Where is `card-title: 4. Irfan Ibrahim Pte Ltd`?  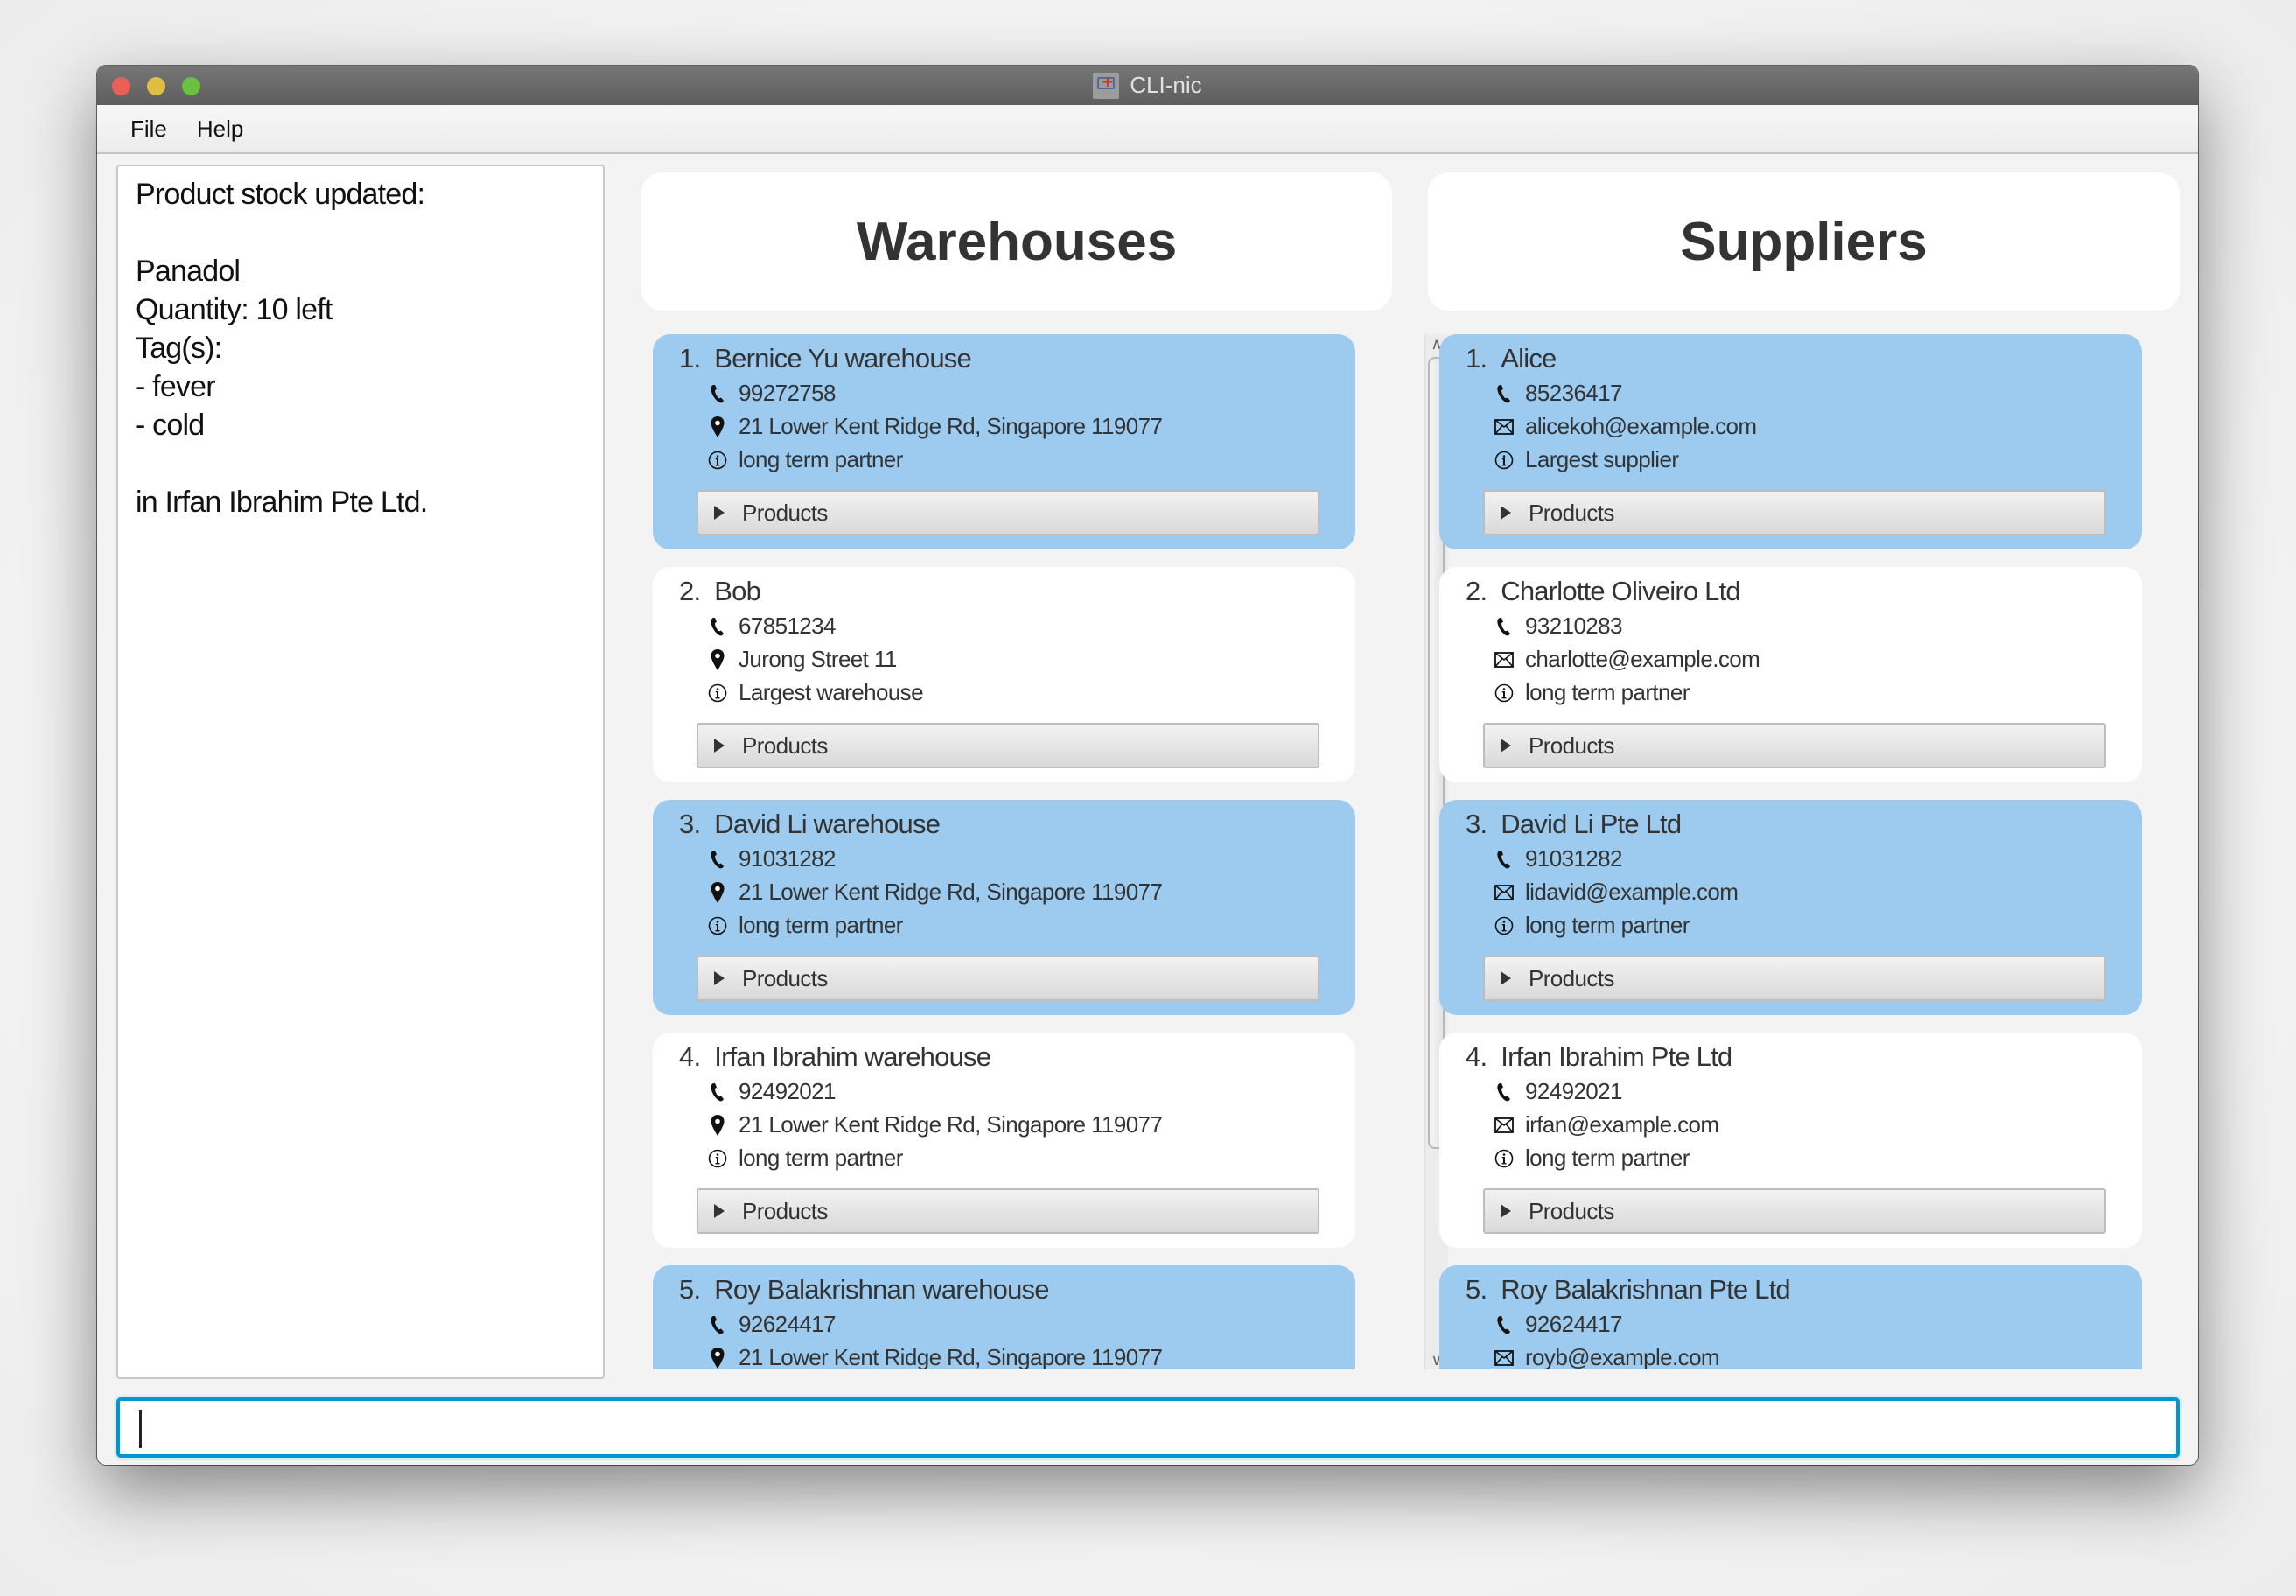 card-title: 4. Irfan Ibrahim Pte Ltd is located at coordinates (1599, 1057).